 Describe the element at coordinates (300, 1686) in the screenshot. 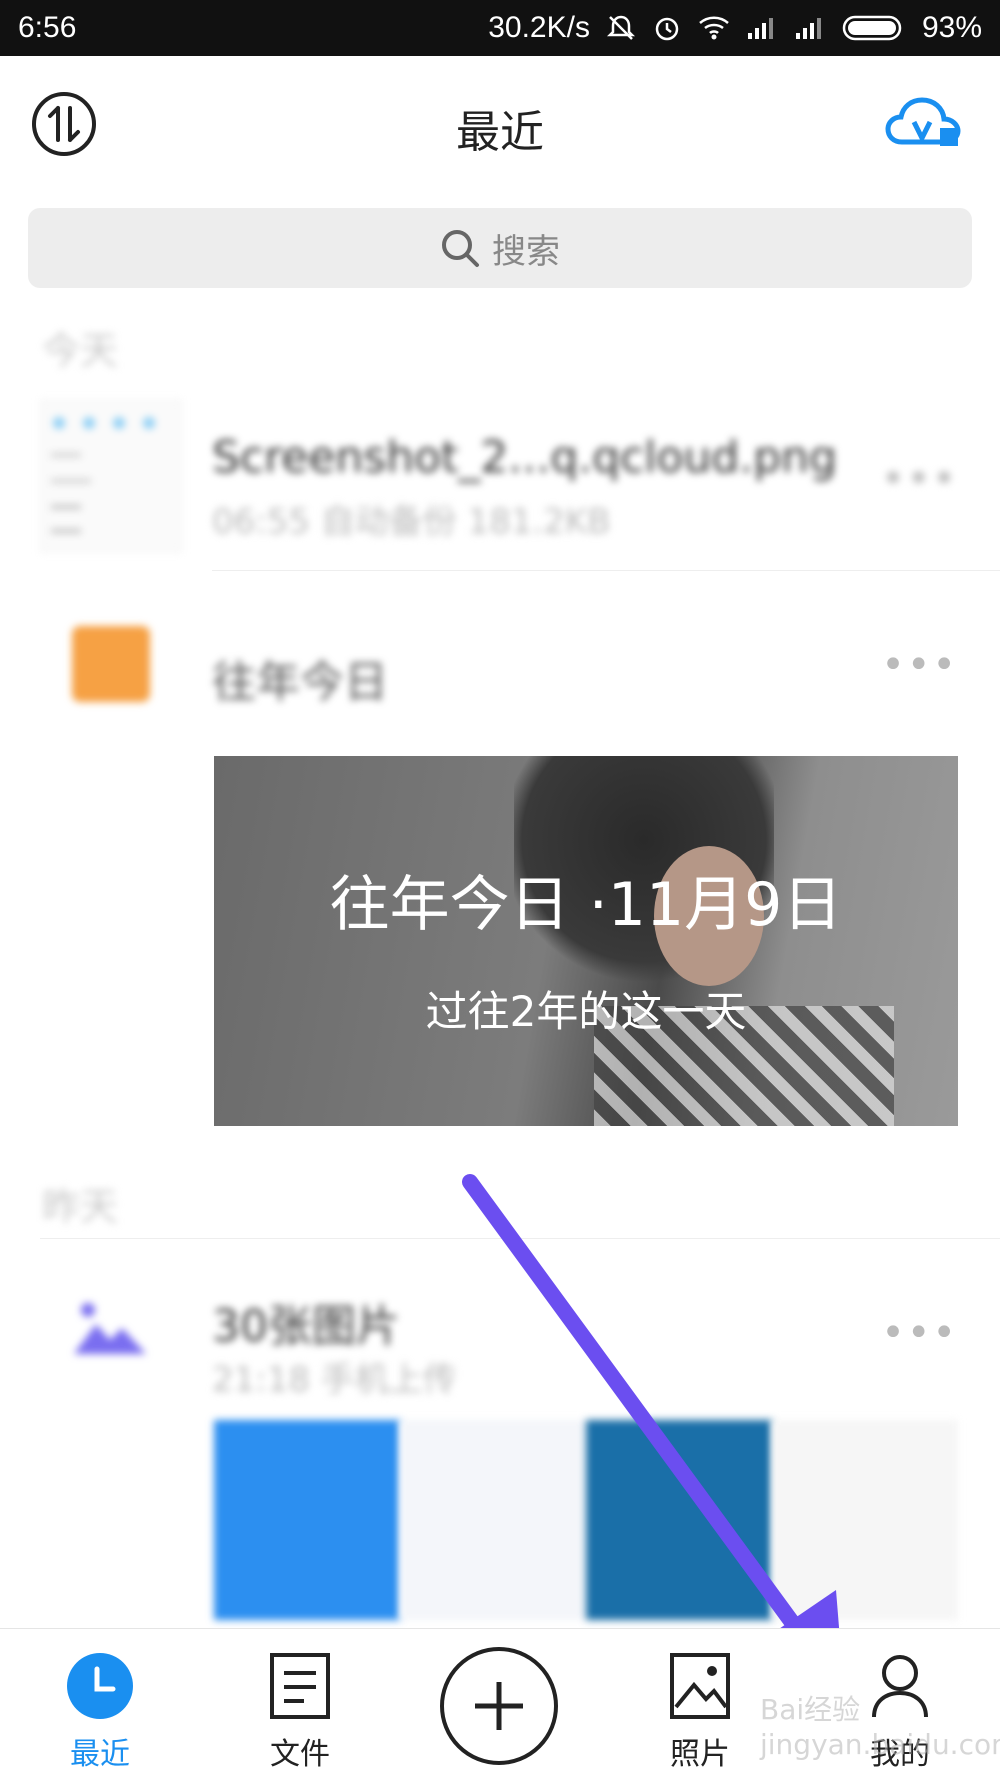

I see `document-icon` at that location.